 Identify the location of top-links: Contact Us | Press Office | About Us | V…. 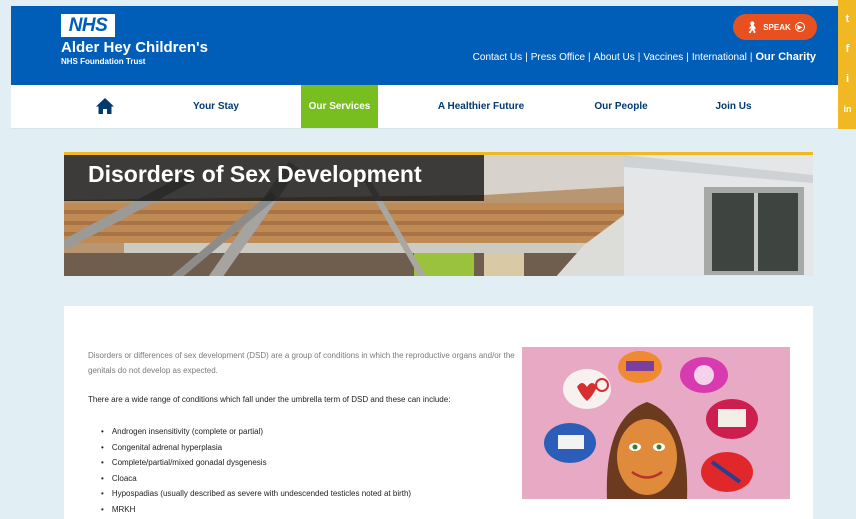
(644, 57).